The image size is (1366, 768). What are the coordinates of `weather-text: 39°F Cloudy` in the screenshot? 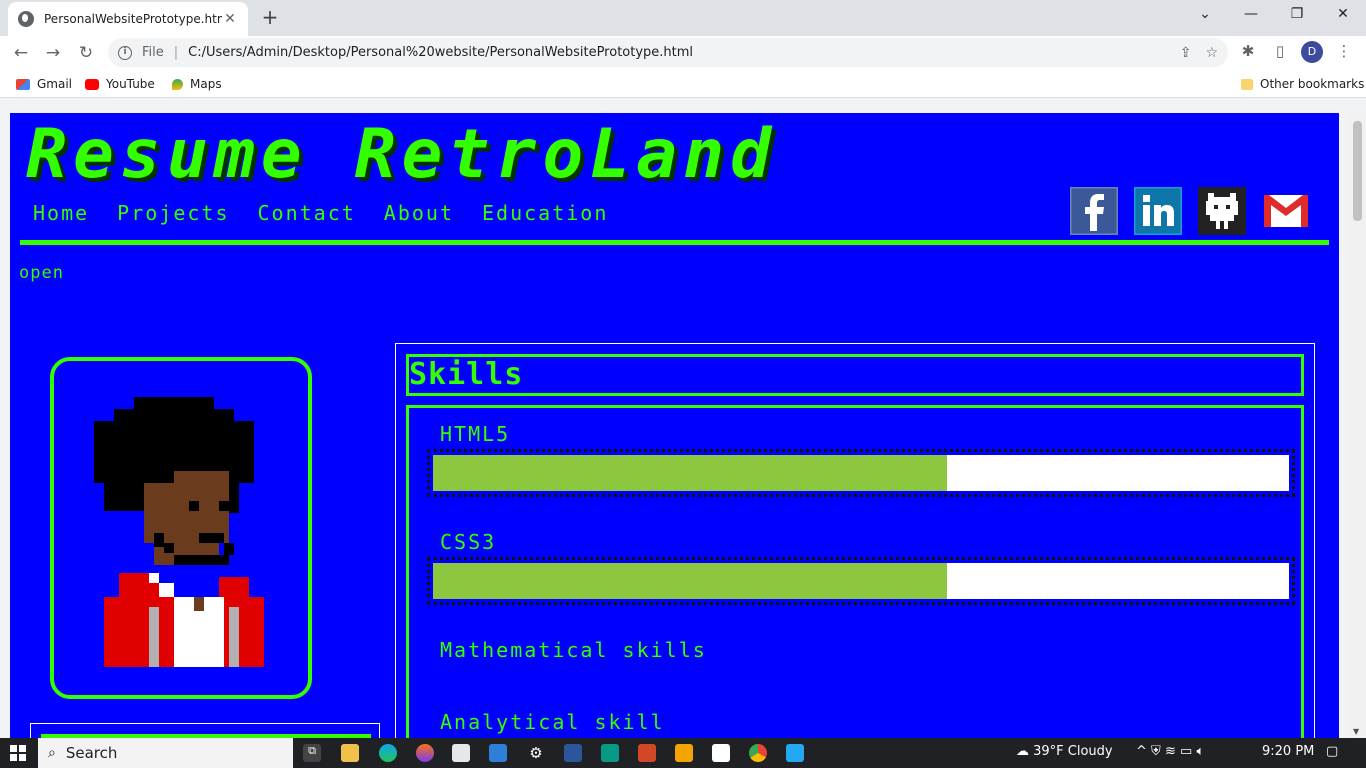 It's located at (1073, 751).